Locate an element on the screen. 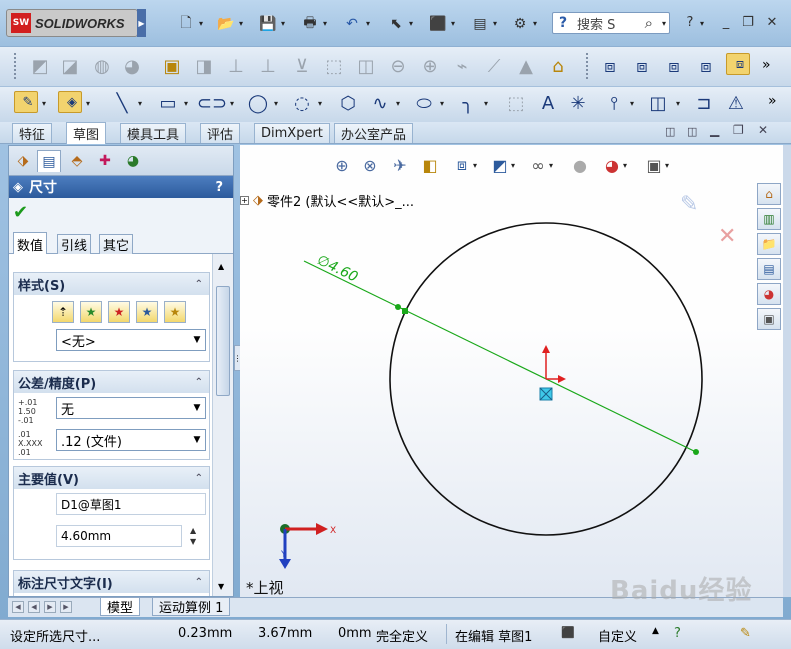  polygon-icon: ⬡ is located at coordinates (348, 103).